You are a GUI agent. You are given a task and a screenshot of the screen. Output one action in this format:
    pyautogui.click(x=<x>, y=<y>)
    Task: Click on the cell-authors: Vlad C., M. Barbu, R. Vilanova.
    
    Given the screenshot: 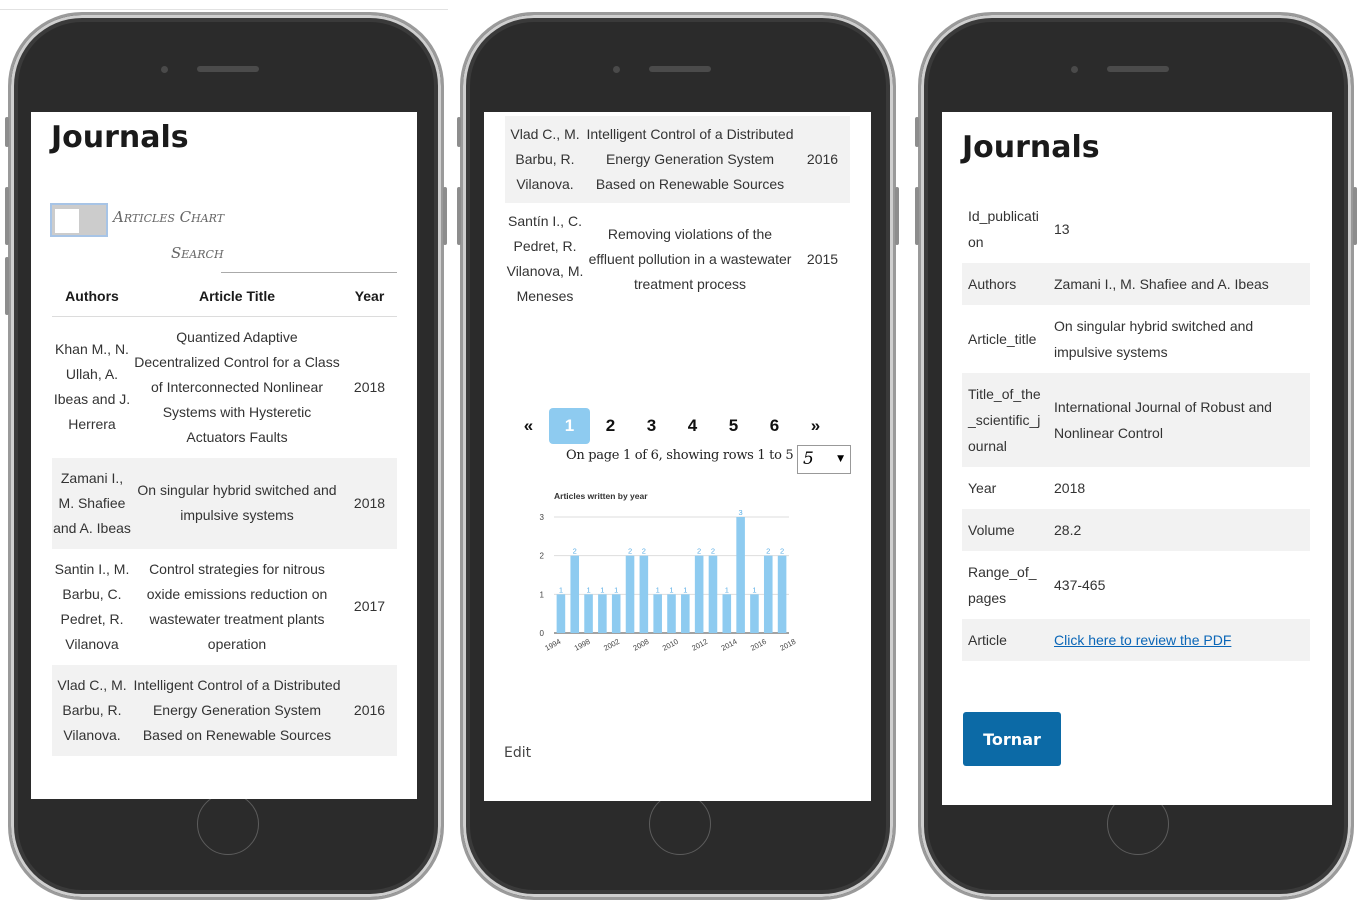 What is the action you would take?
    pyautogui.click(x=92, y=710)
    